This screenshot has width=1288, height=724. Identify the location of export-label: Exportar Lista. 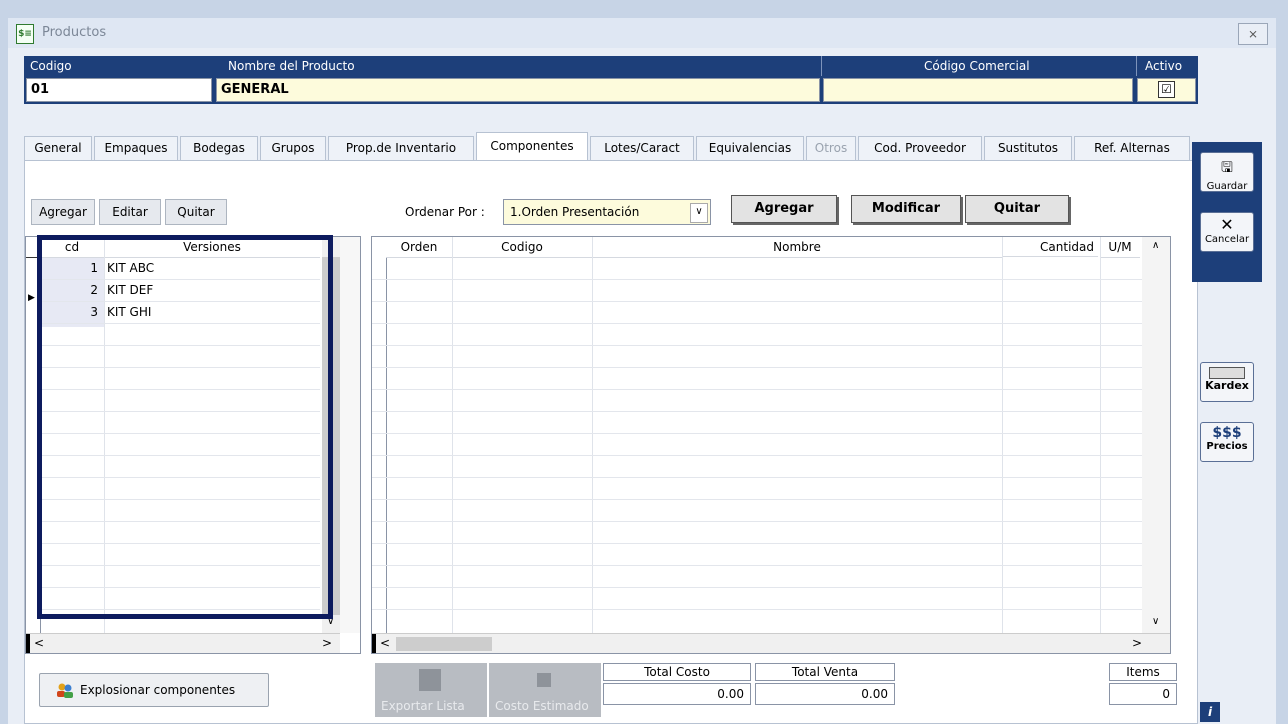
(423, 706).